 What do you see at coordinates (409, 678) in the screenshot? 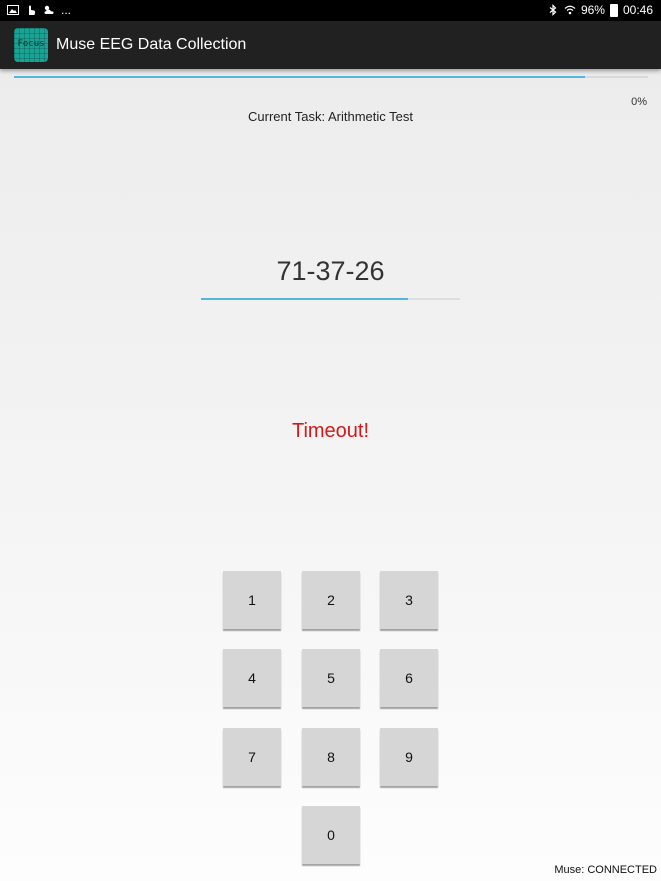
I see `keypad-key-6: 6` at bounding box center [409, 678].